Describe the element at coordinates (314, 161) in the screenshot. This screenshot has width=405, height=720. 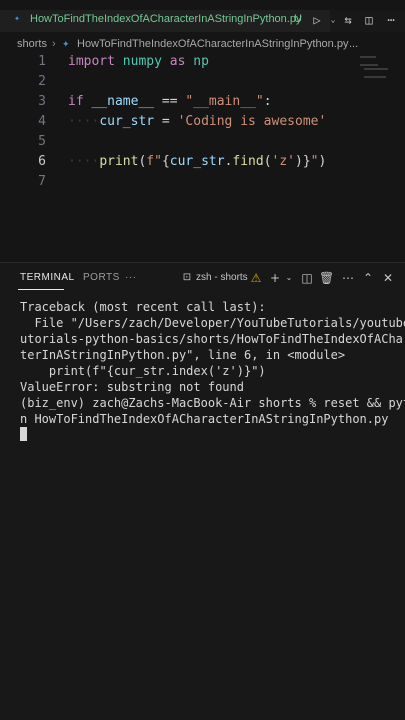
I see `code-token: "` at that location.